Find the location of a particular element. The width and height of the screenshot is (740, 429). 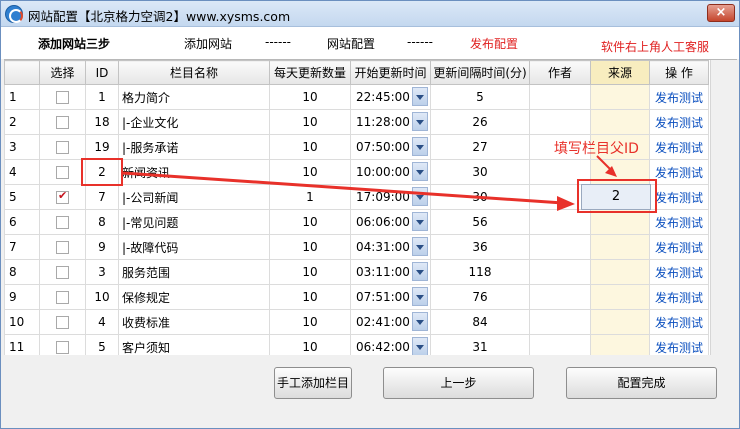

table-row: 6 8 |-常见问题 10 06:06:00 56 发布测试 is located at coordinates (356, 222).